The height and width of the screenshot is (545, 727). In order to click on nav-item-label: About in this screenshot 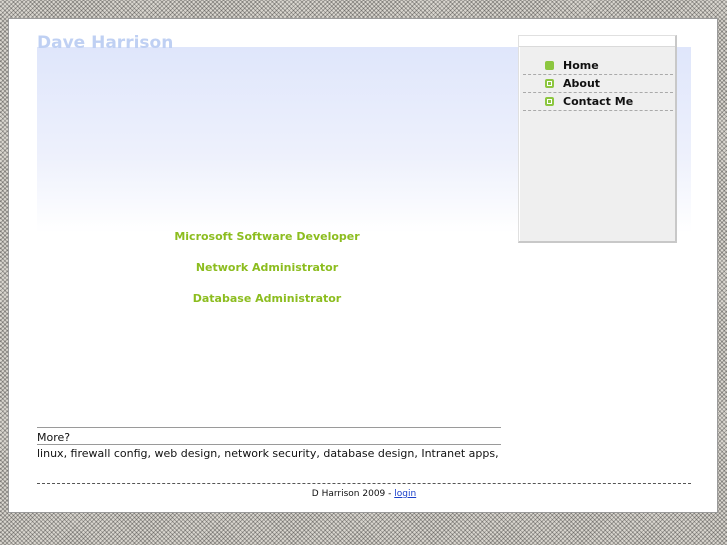, I will do `click(582, 83)`.